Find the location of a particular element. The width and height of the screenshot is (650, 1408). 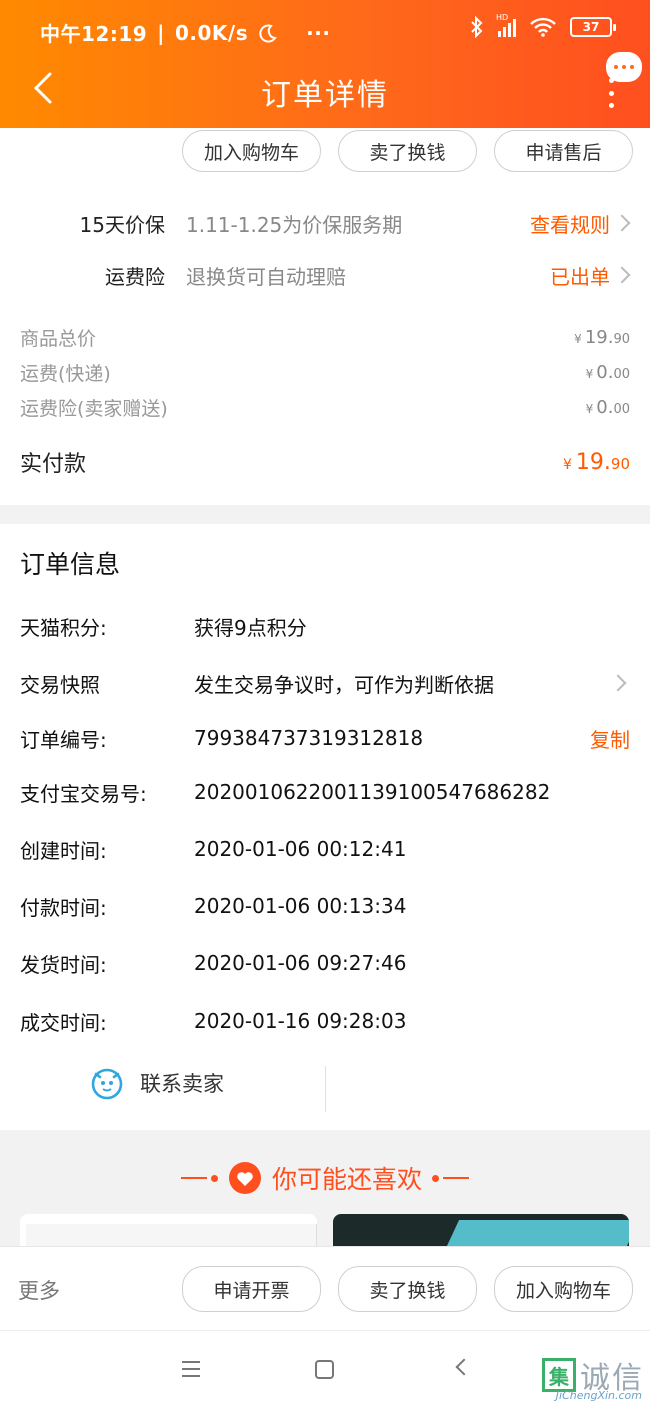

price-label: 商品总价 is located at coordinates (58, 338).